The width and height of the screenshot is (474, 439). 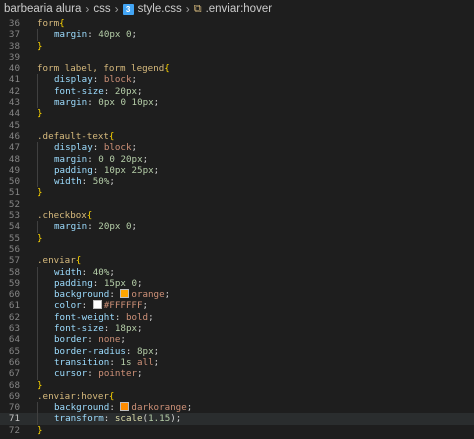 What do you see at coordinates (237, 374) in the screenshot?
I see `code-line: 67 cursor: pointer;` at bounding box center [237, 374].